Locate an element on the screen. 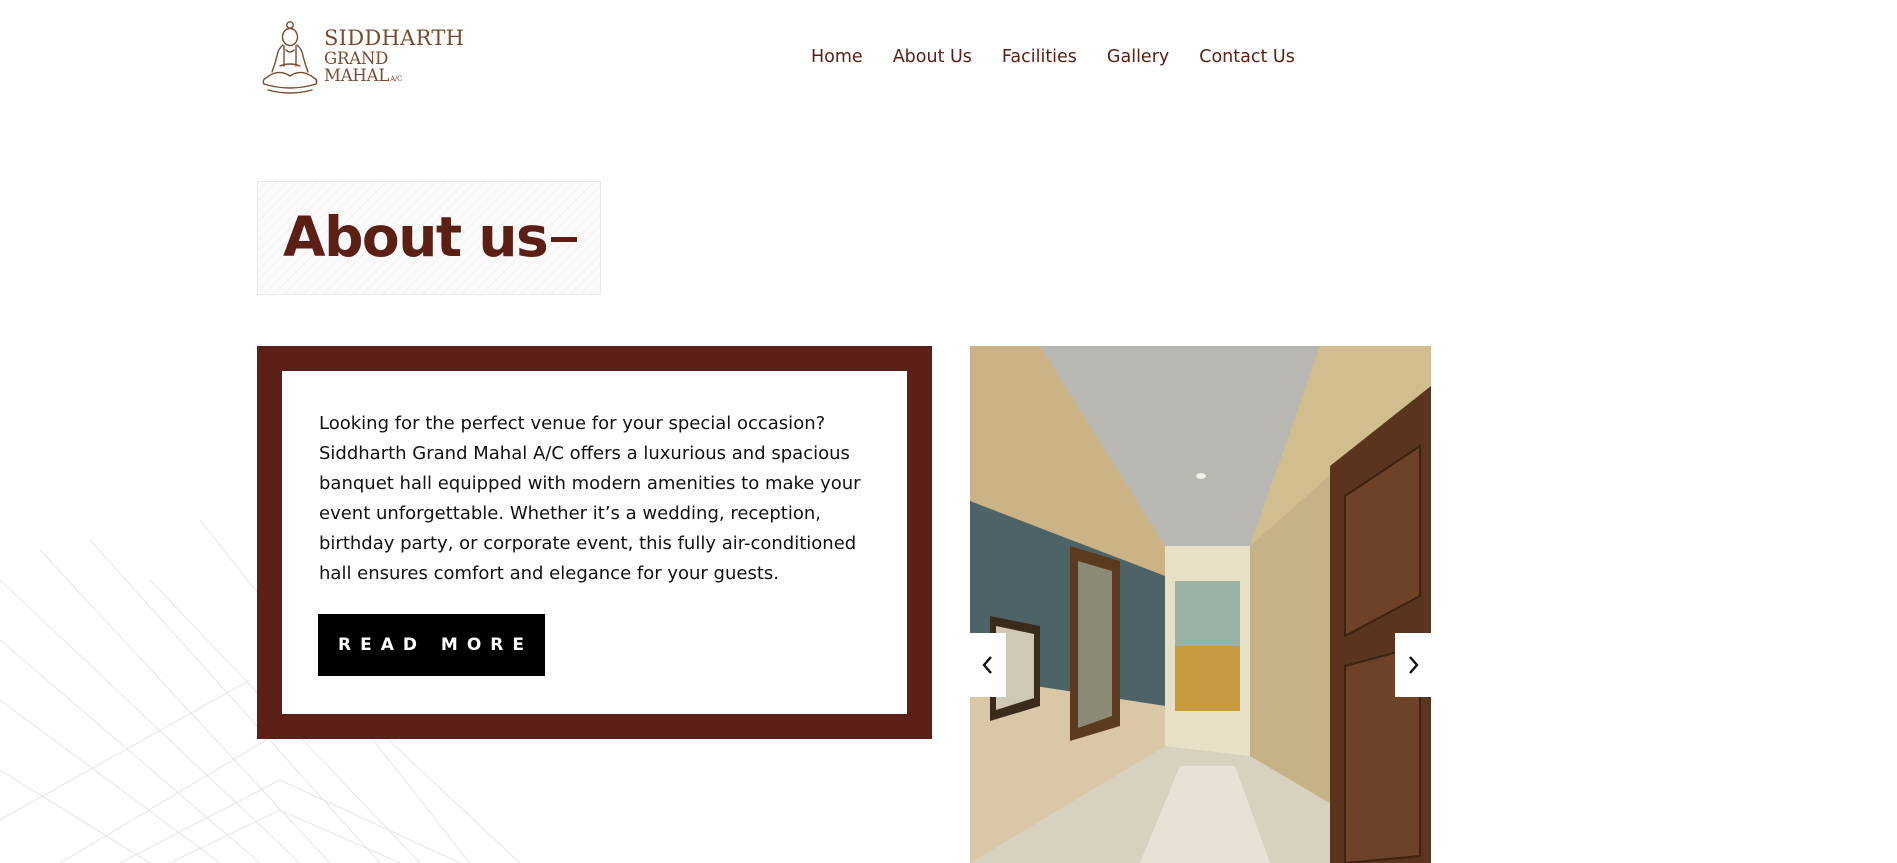 The height and width of the screenshot is (863, 1897). brand-name-line2-text: GRAND MAHAL is located at coordinates (357, 67).